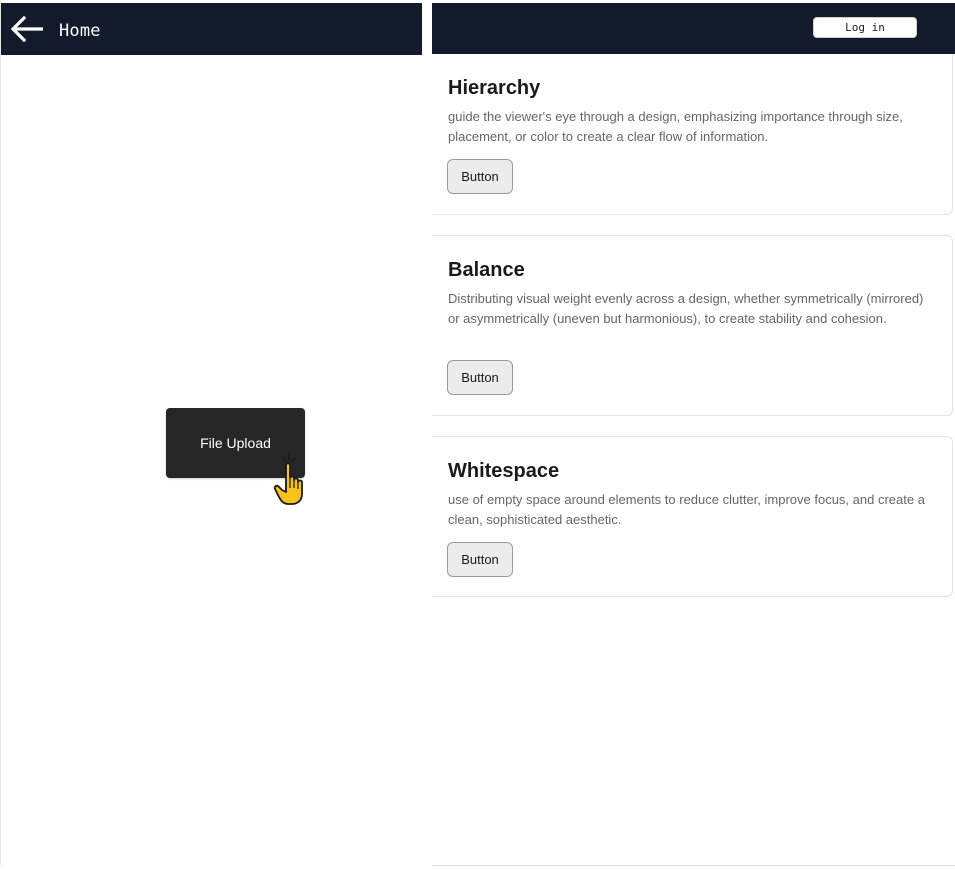  I want to click on file-upload-label: File Upload, so click(235, 442).